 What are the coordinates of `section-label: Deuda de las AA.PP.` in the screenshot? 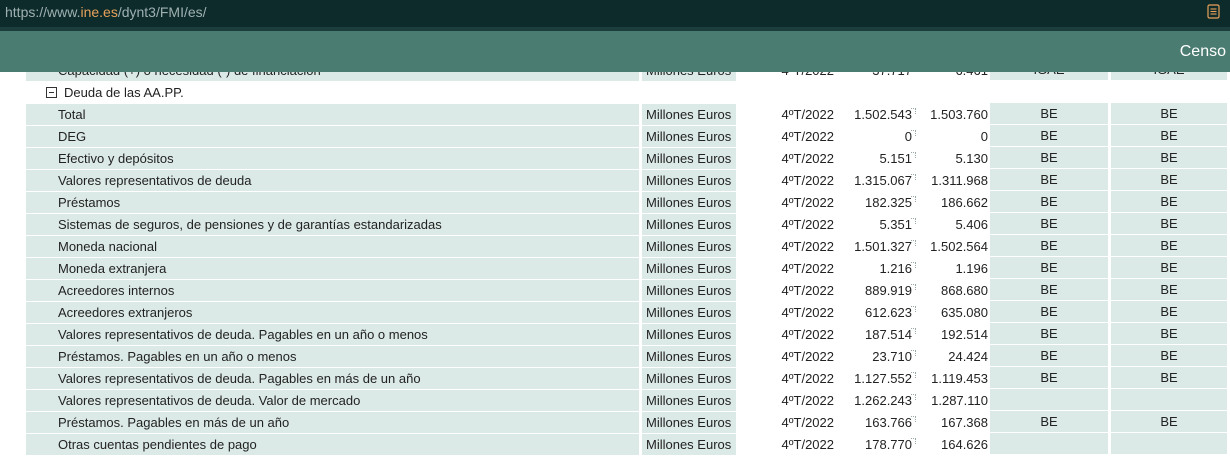 It's located at (124, 92).